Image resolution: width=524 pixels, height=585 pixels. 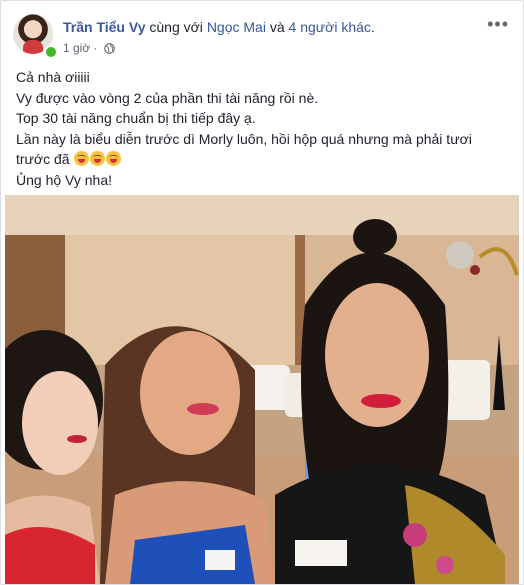 What do you see at coordinates (104, 27) in the screenshot?
I see `author-name: Trần Tiểu Vy` at bounding box center [104, 27].